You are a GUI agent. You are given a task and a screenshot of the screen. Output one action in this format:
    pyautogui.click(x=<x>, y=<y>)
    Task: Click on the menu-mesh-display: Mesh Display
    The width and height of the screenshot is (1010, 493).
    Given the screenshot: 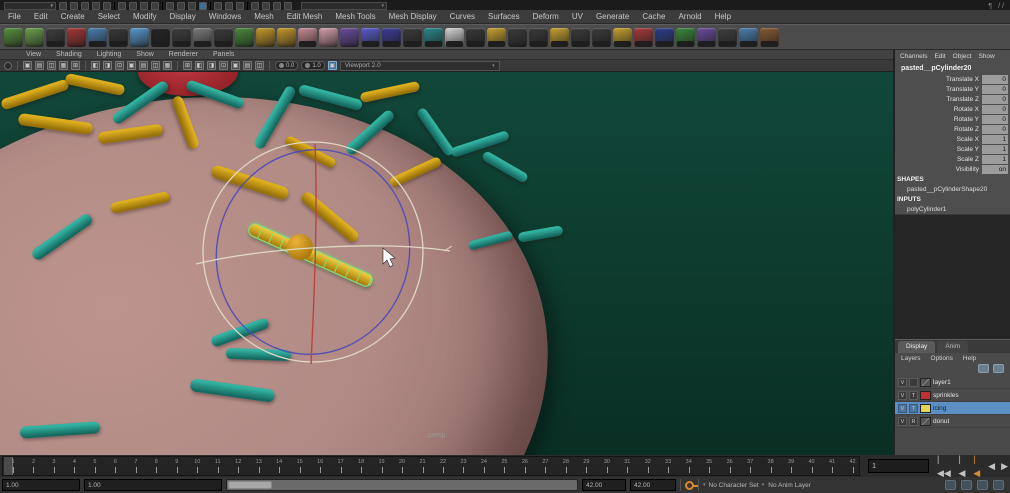 What is the action you would take?
    pyautogui.click(x=413, y=16)
    